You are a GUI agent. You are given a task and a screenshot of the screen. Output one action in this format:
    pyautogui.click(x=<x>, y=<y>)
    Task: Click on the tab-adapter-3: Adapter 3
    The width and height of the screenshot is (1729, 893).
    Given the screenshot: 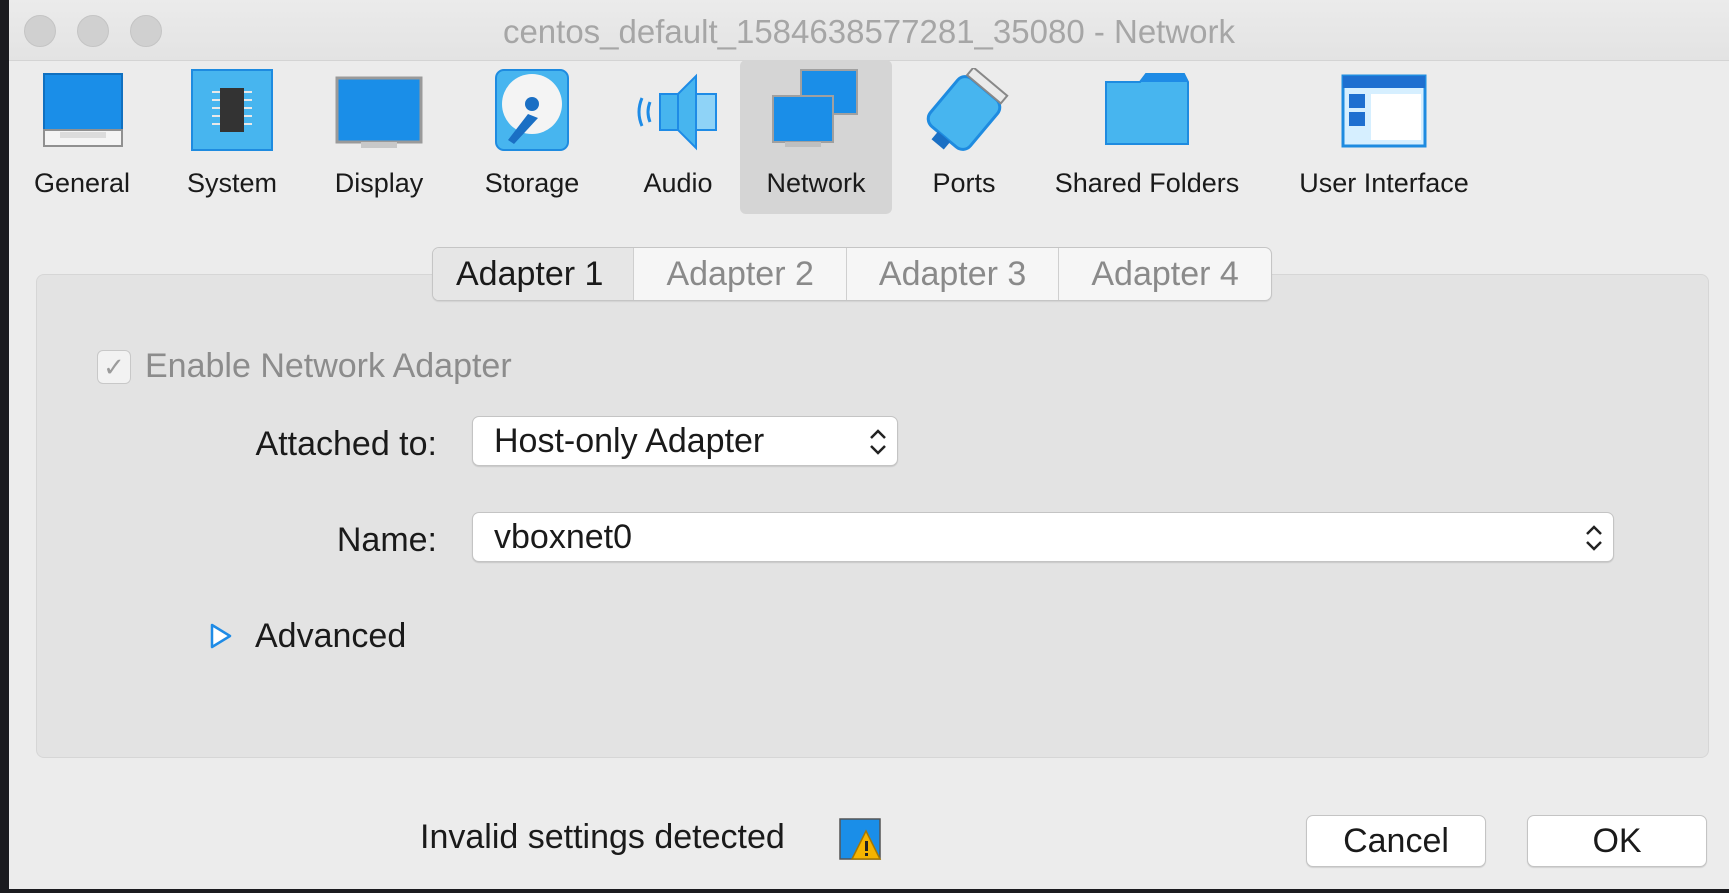 What is the action you would take?
    pyautogui.click(x=951, y=274)
    